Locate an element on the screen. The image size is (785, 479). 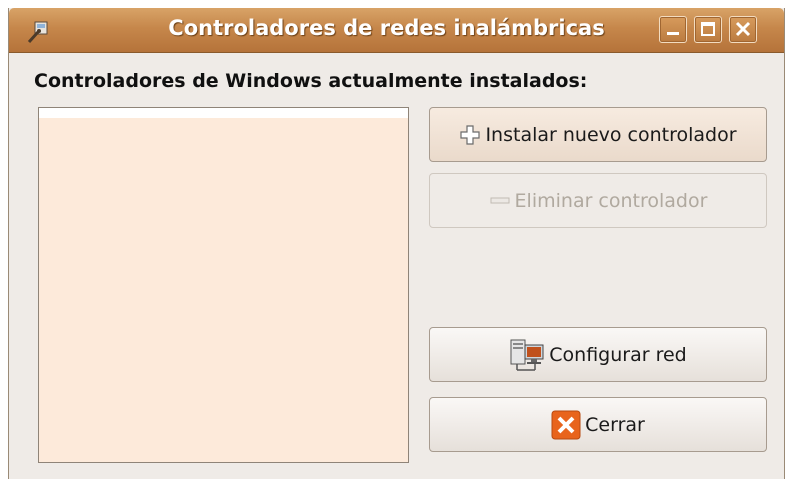
window-title: Controladores de redes inalámbricas is located at coordinates (386, 28).